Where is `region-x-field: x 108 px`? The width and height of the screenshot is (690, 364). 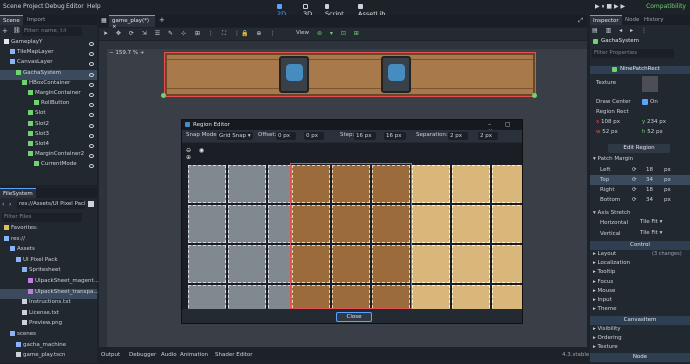 region-x-field: x 108 px is located at coordinates (618, 123).